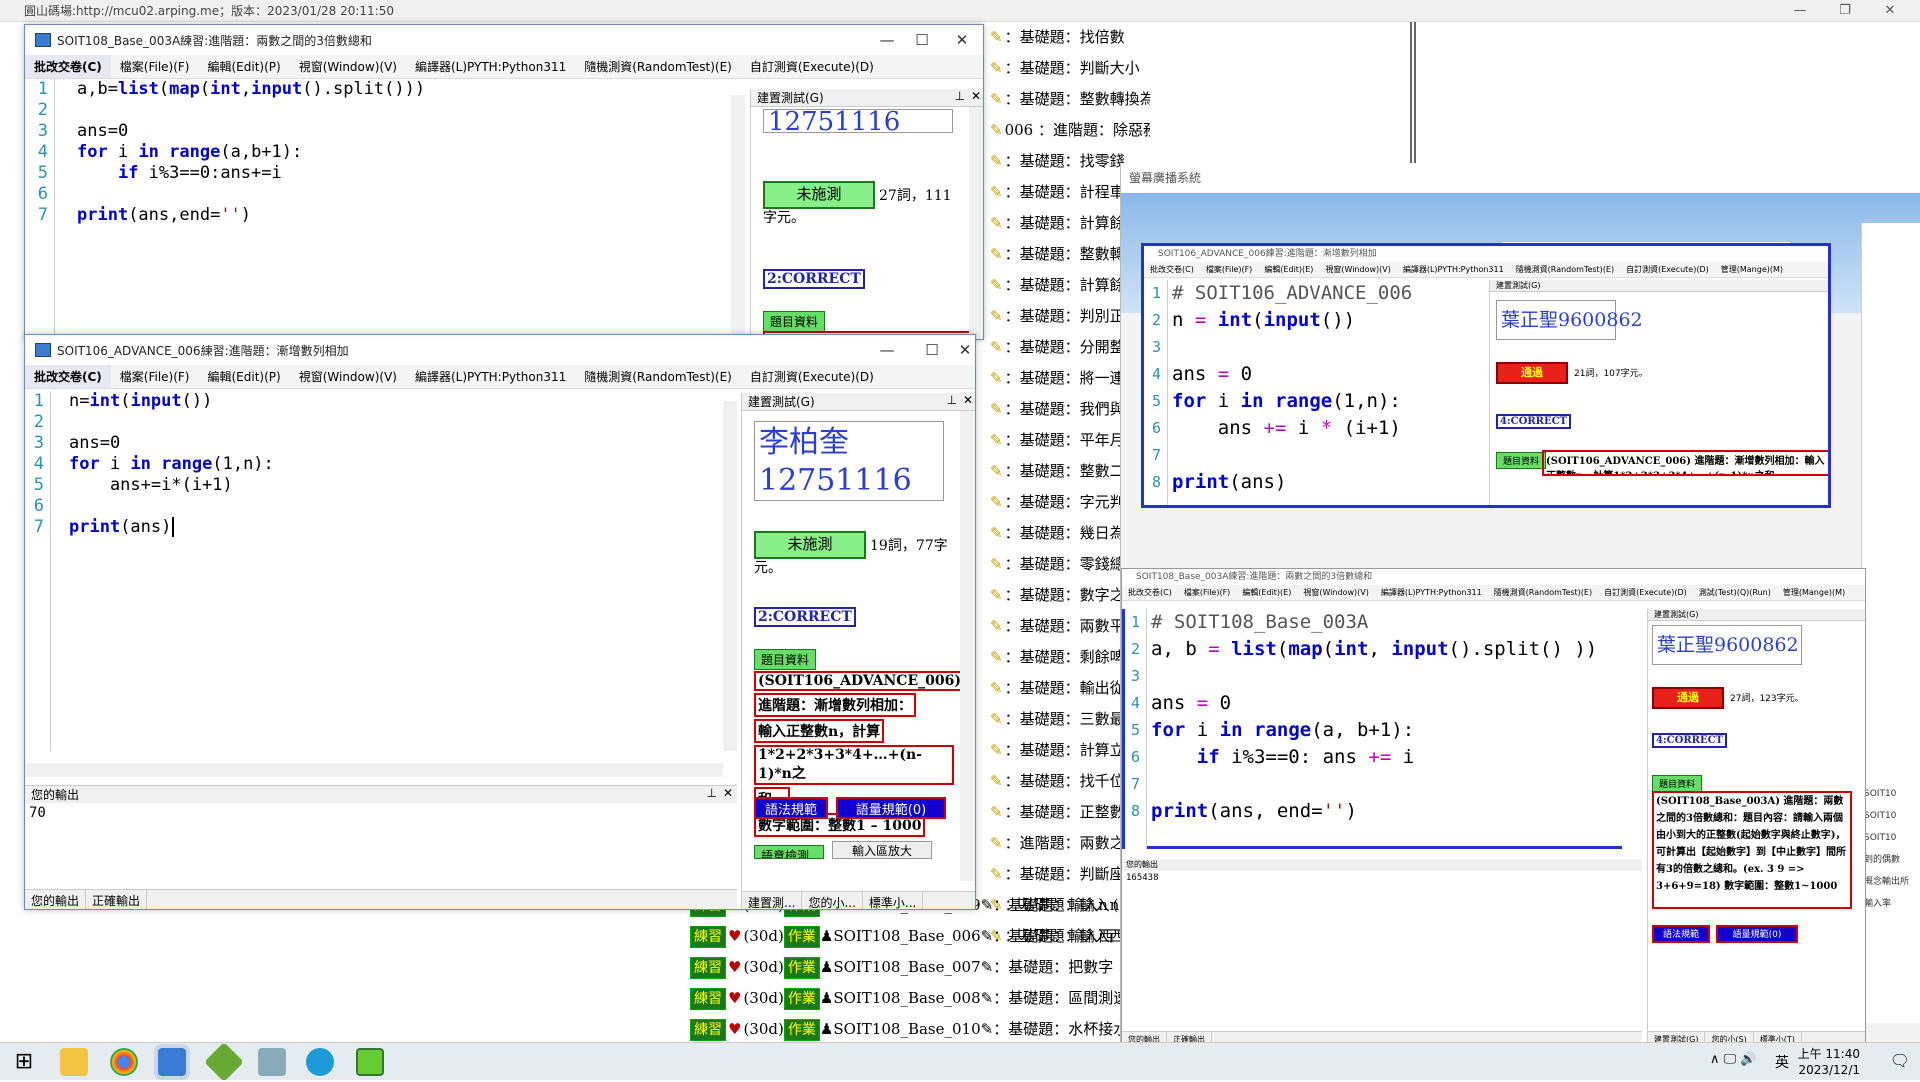  What do you see at coordinates (1070, 99) in the screenshot?
I see `list-item: ✎：基礎題：整數轉換為等級` at bounding box center [1070, 99].